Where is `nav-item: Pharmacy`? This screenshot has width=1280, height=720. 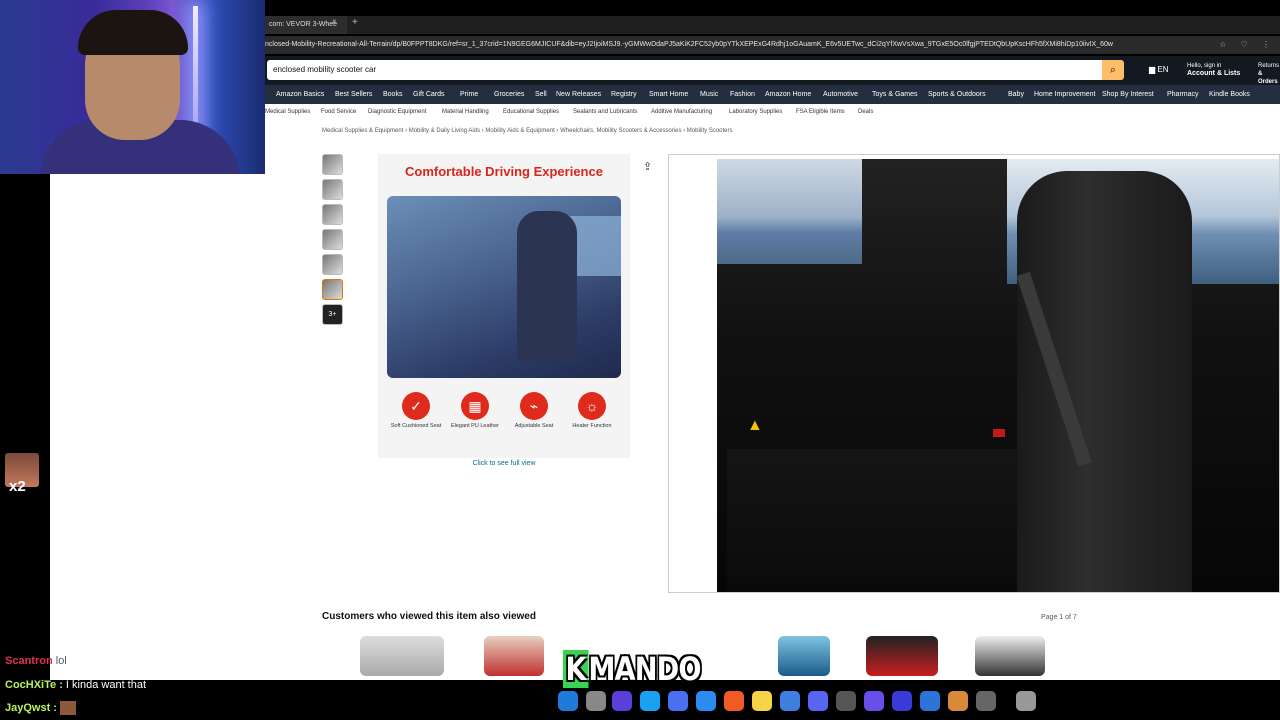
nav-item: Pharmacy is located at coordinates (1183, 94).